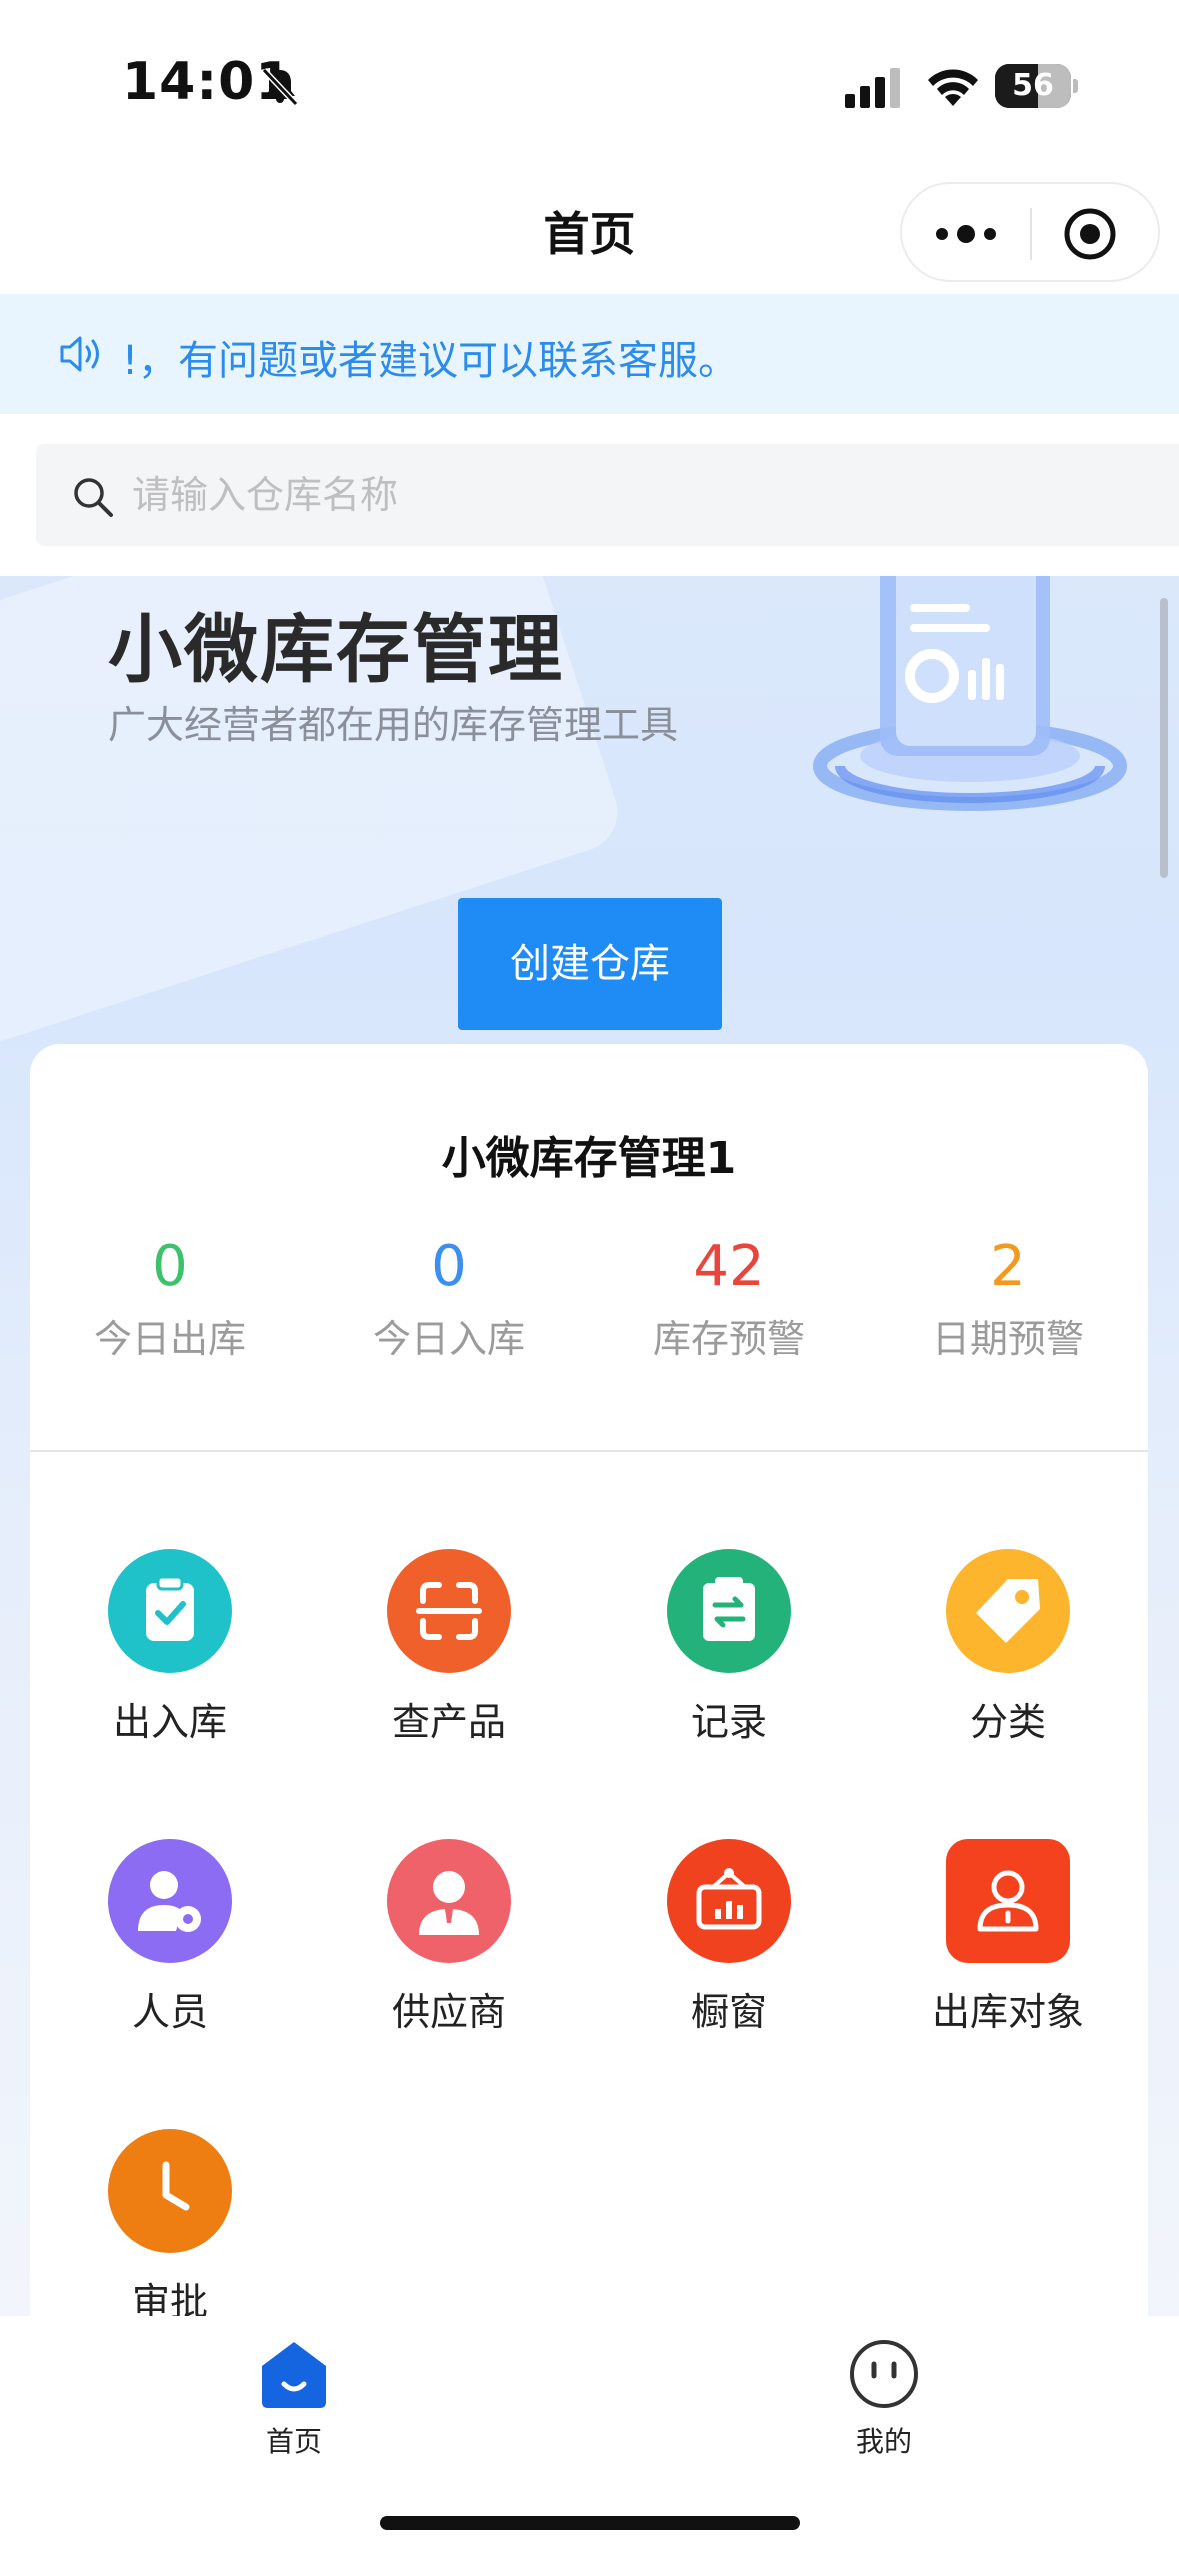 This screenshot has width=1179, height=2556. What do you see at coordinates (970, 693) in the screenshot?
I see `inventory-illustration-icon` at bounding box center [970, 693].